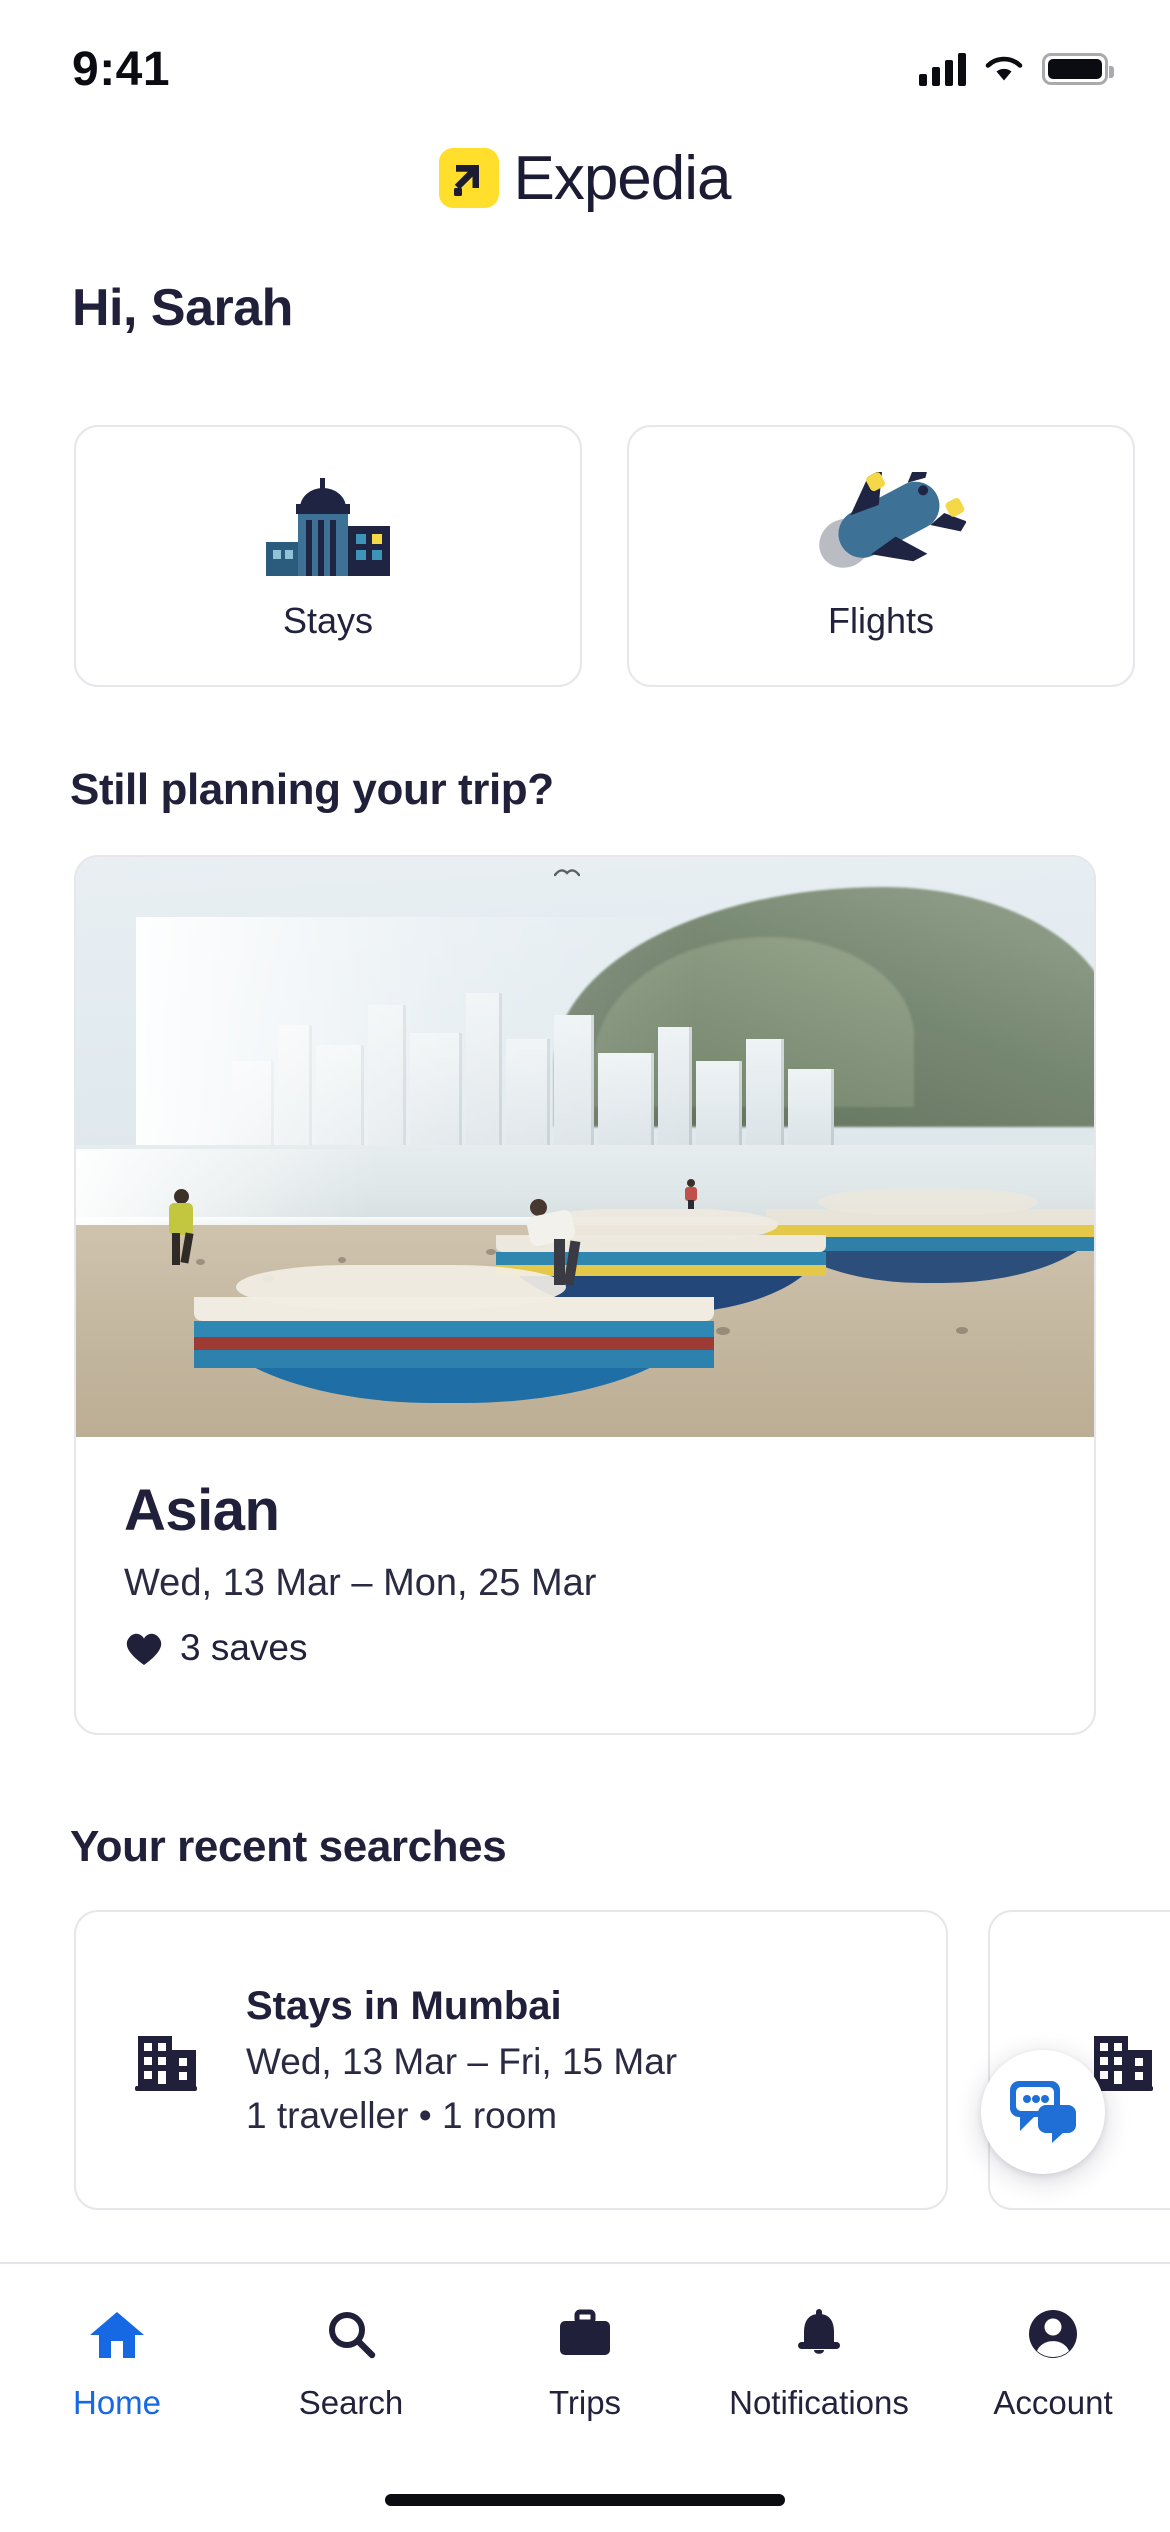  I want to click on signal-bars-icon, so click(942, 69).